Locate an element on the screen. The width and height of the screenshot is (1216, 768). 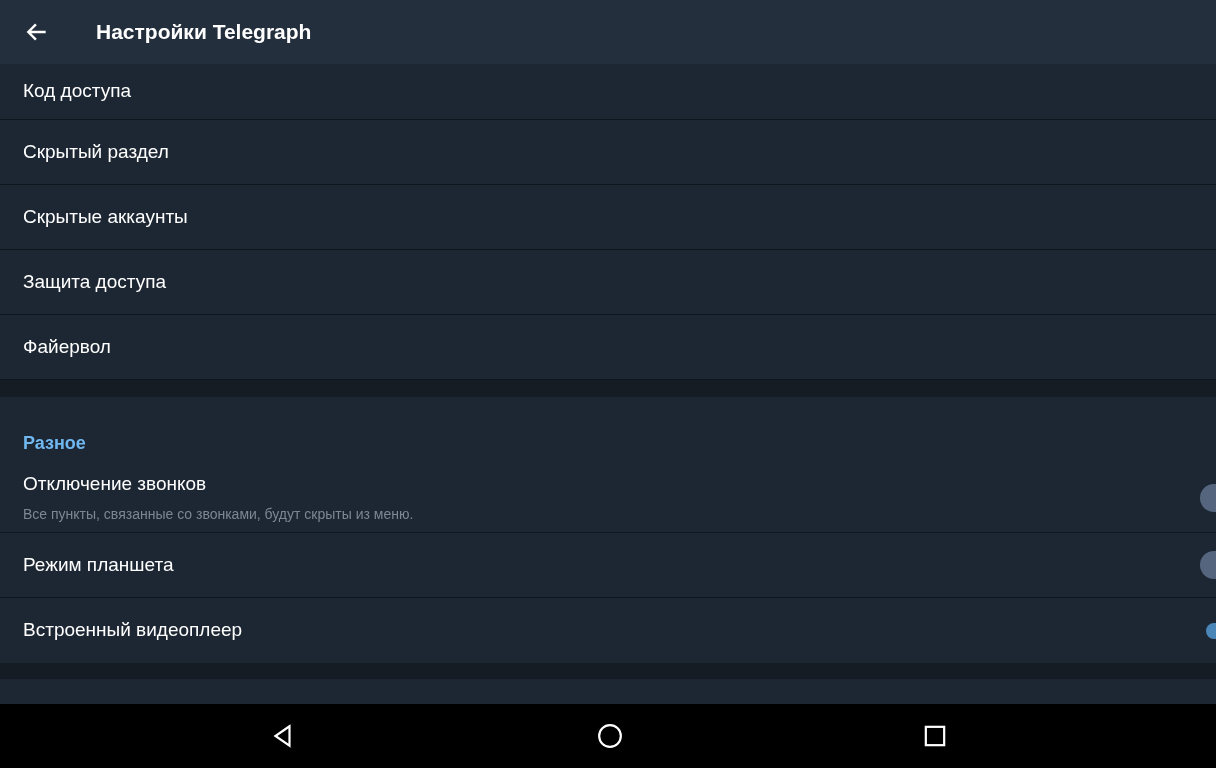
settings-item: Скрытые аккаунты is located at coordinates (608, 217).